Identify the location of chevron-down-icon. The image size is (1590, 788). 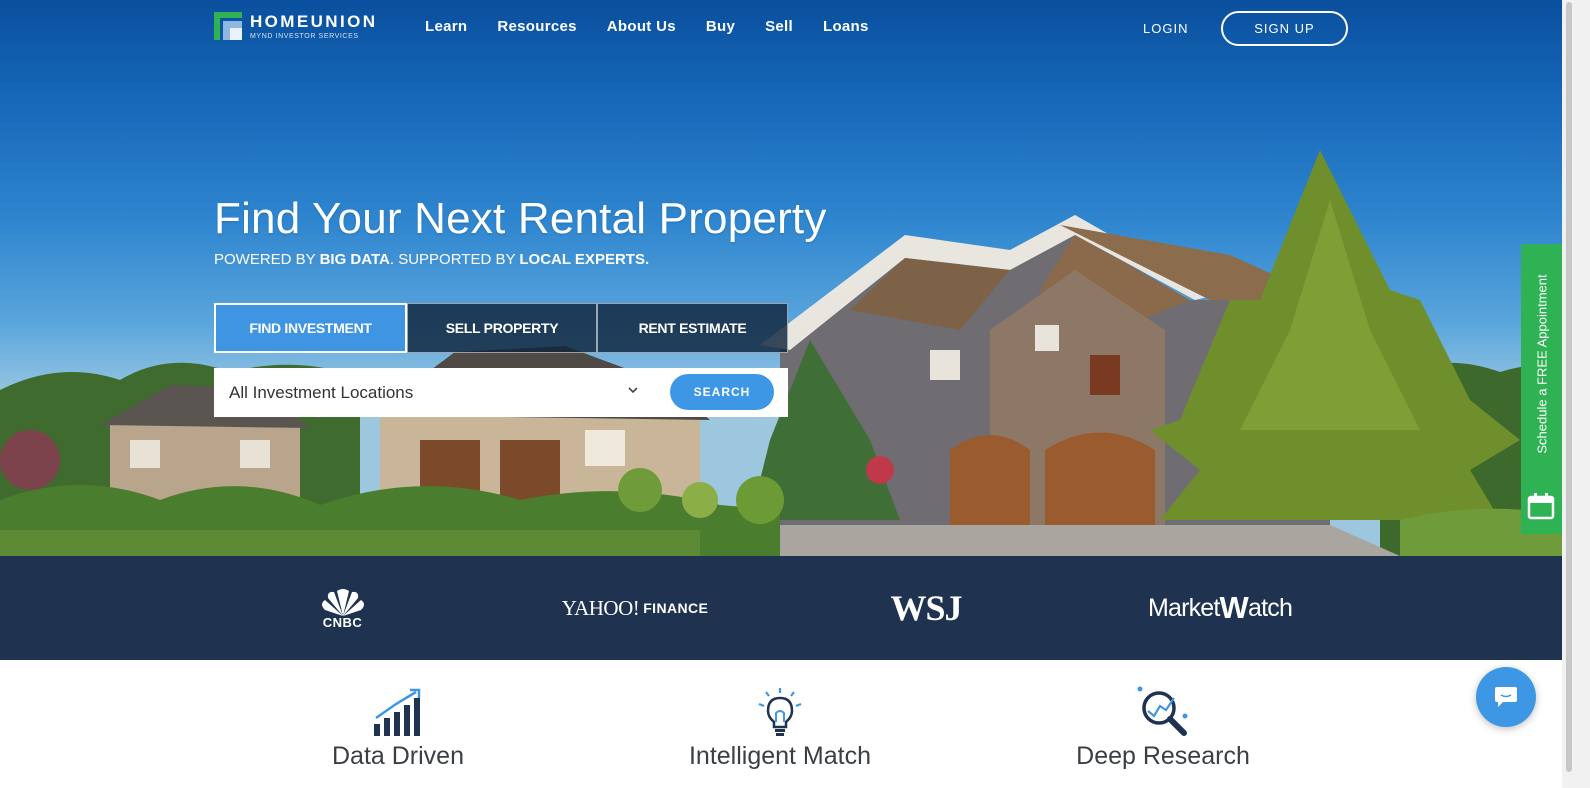
(633, 390).